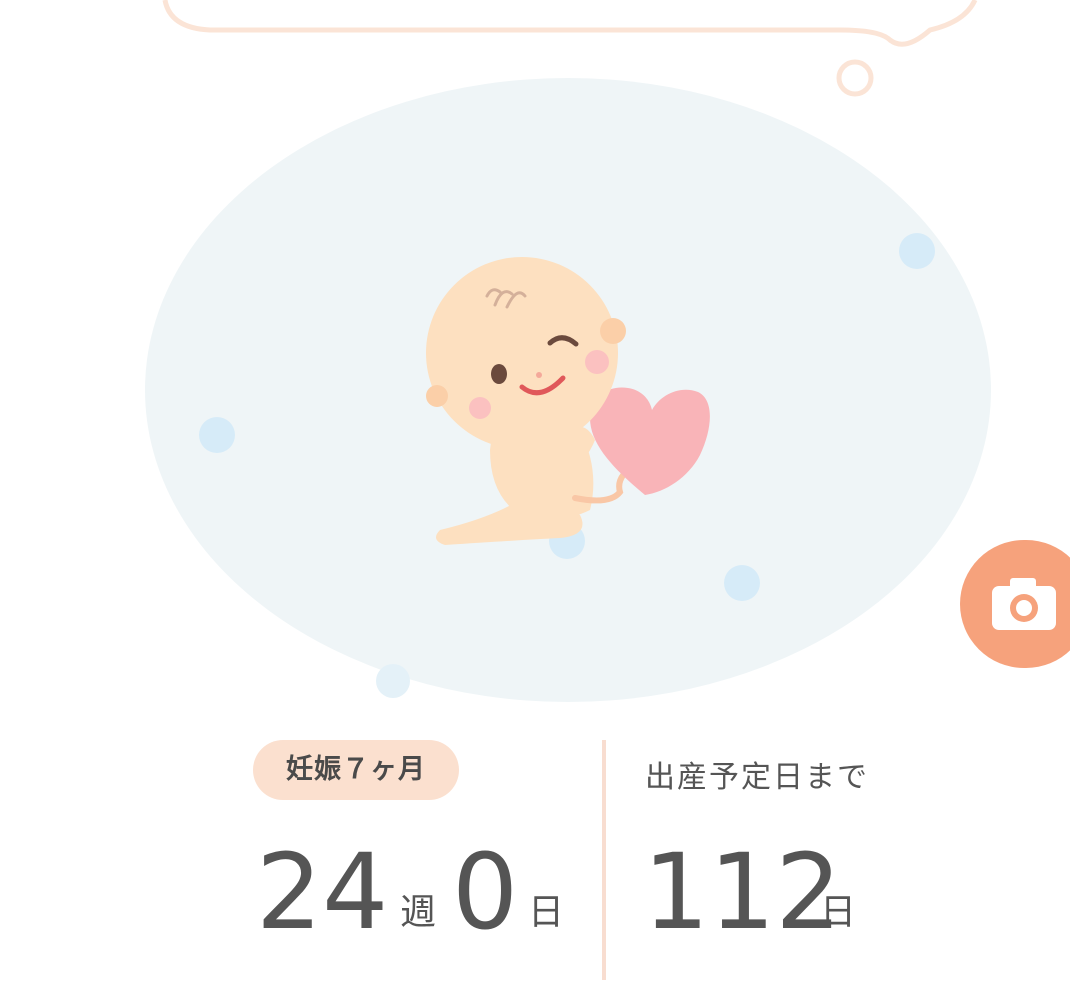 This screenshot has width=1070, height=985. I want to click on camera-button, so click(1015, 604).